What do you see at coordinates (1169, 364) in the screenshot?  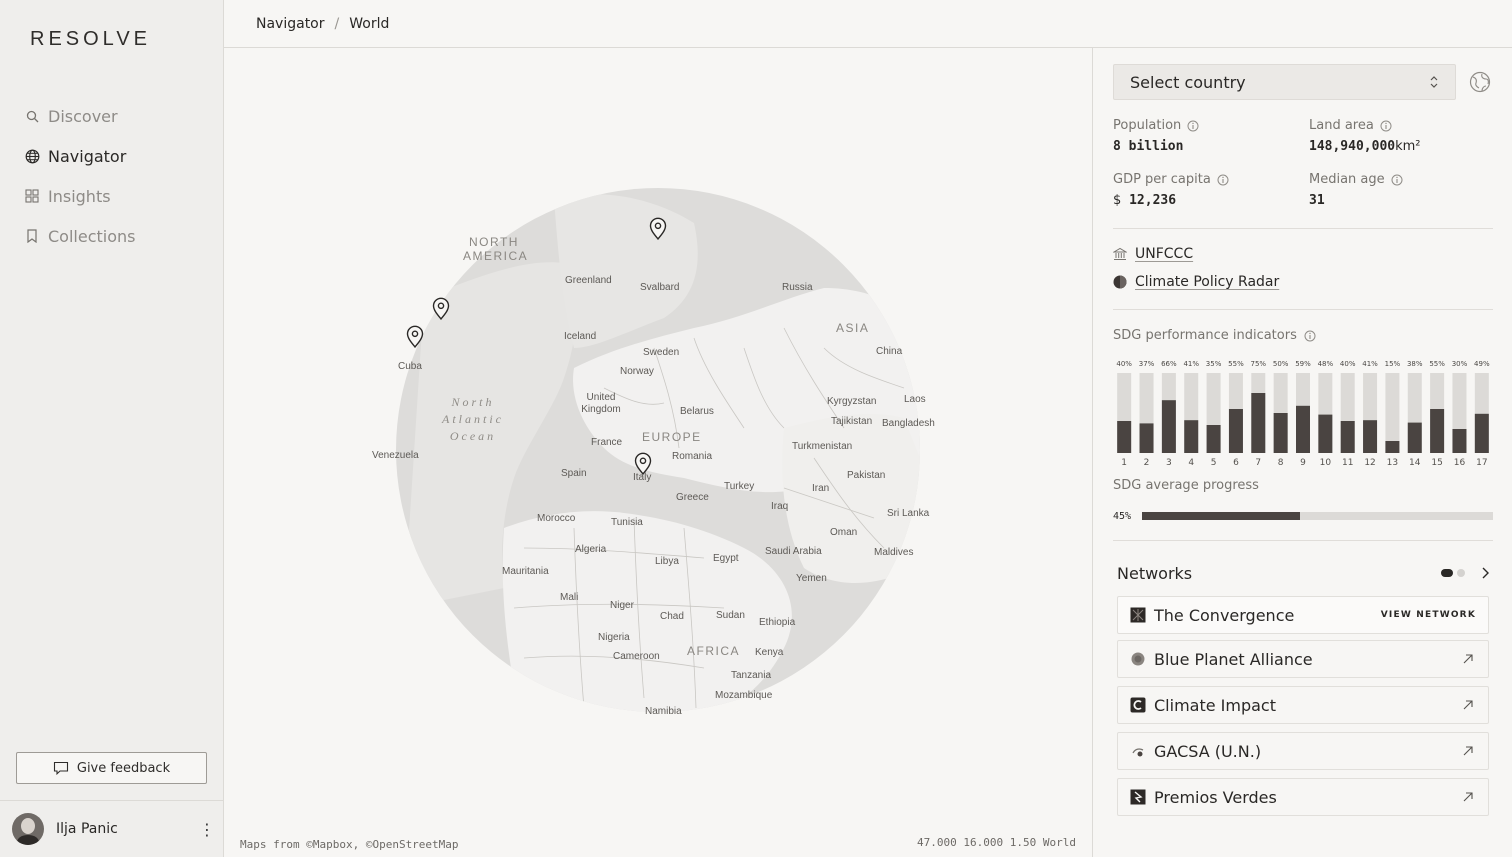 I see `sdg-bar-value-label: 66%` at bounding box center [1169, 364].